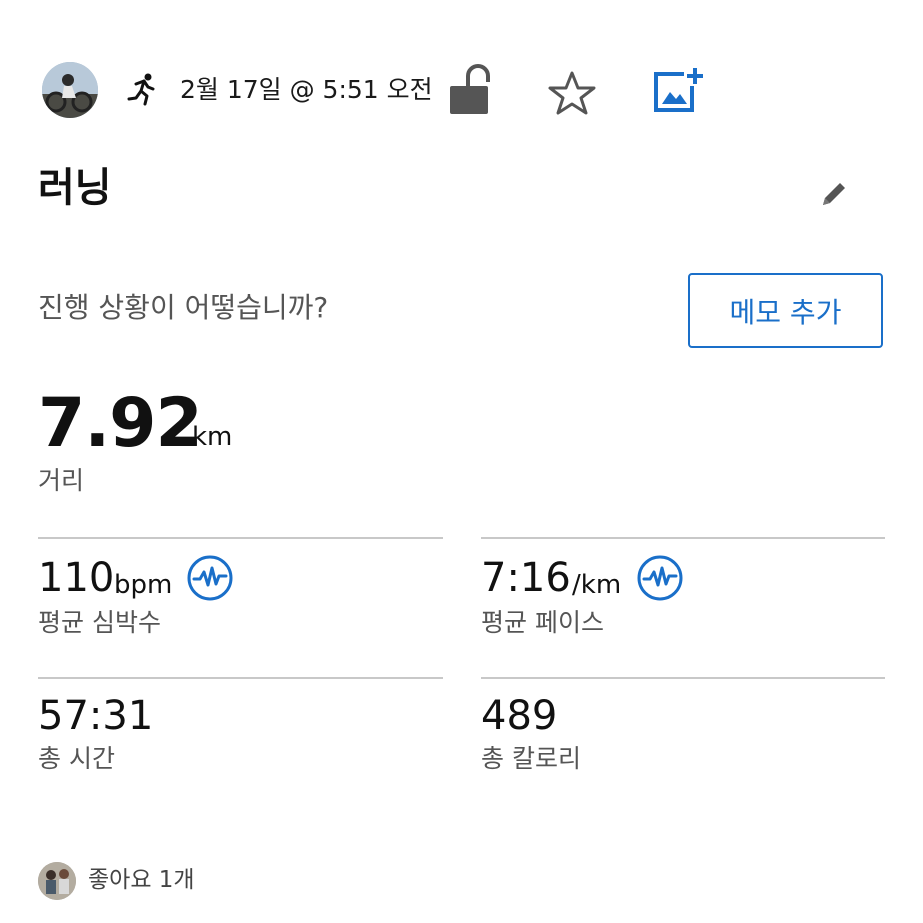 Image resolution: width=923 pixels, height=923 pixels. What do you see at coordinates (61, 480) in the screenshot?
I see `distance-label: 거리` at bounding box center [61, 480].